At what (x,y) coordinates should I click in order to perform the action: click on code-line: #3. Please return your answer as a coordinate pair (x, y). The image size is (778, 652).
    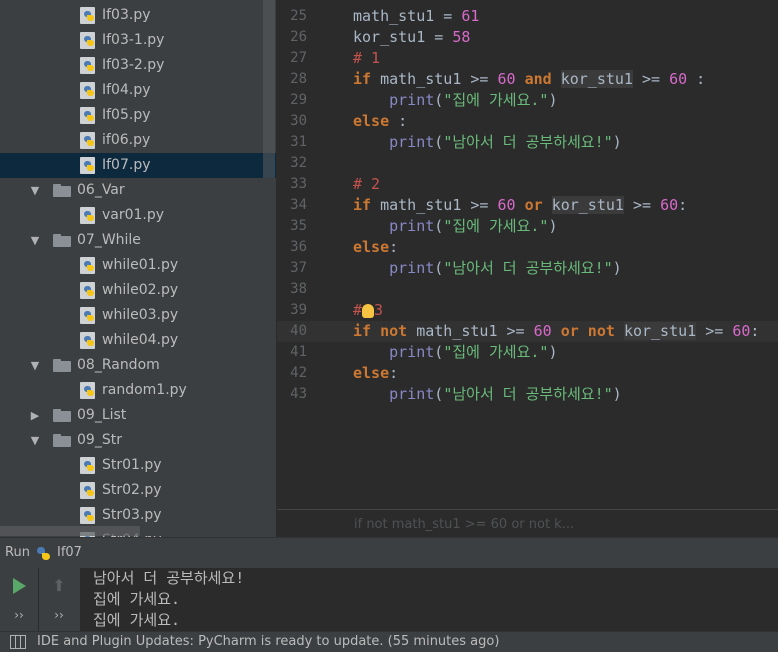
    Looking at the image, I should click on (368, 310).